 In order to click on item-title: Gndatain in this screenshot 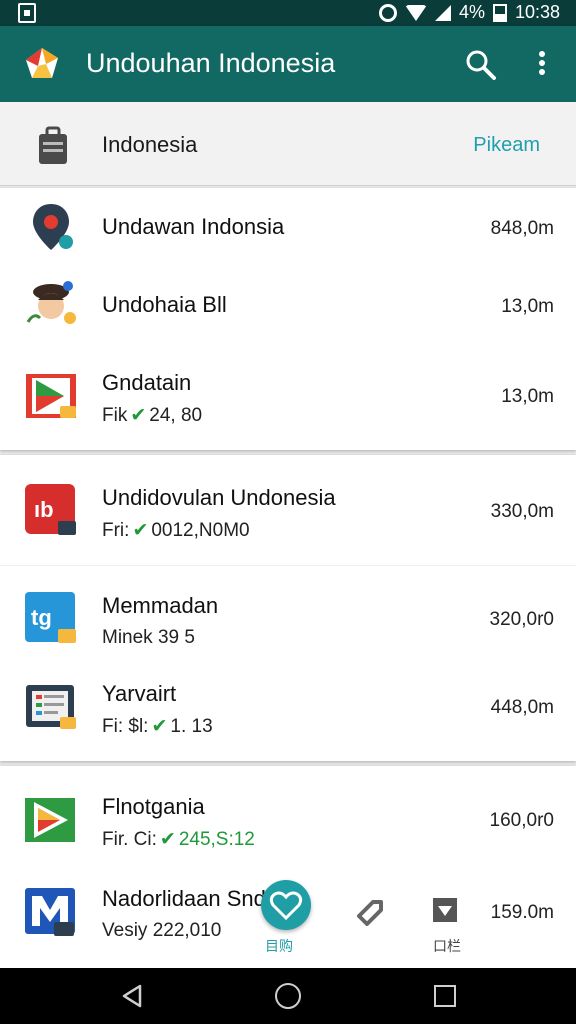, I will do `click(147, 382)`.